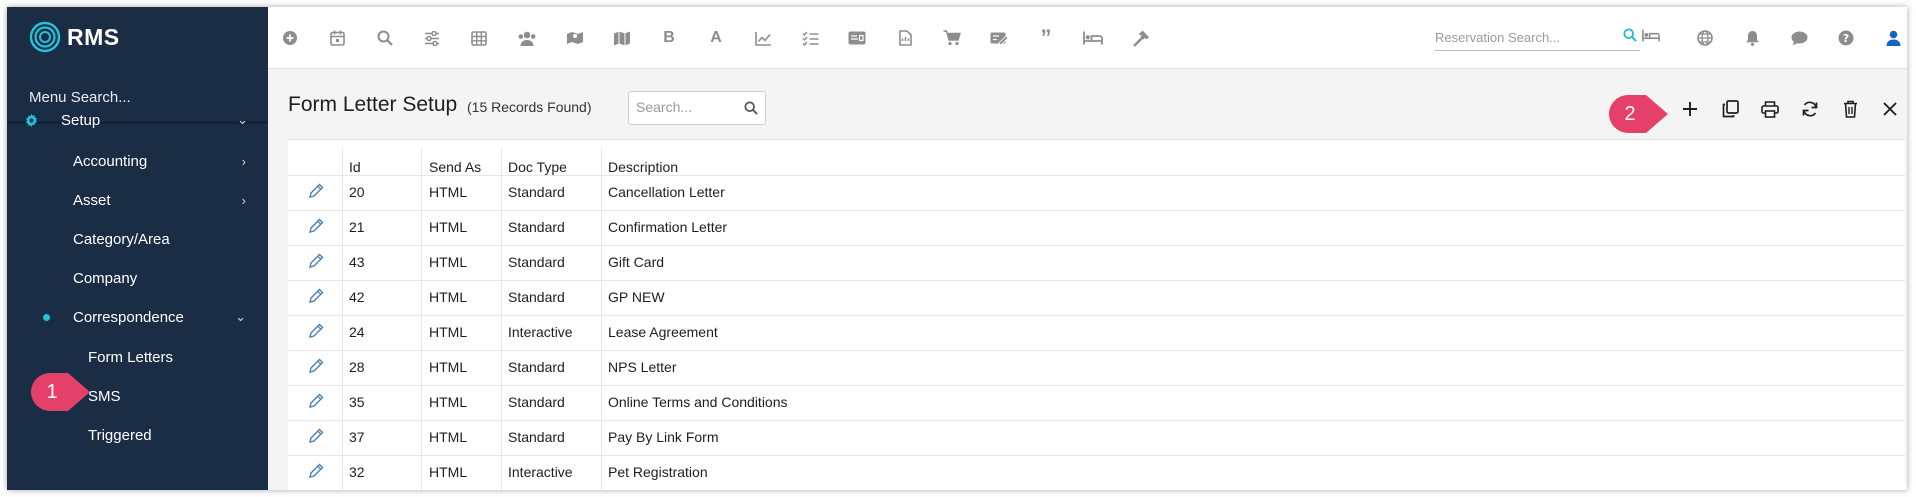 The width and height of the screenshot is (1916, 497). I want to click on cell-id: 28, so click(357, 367).